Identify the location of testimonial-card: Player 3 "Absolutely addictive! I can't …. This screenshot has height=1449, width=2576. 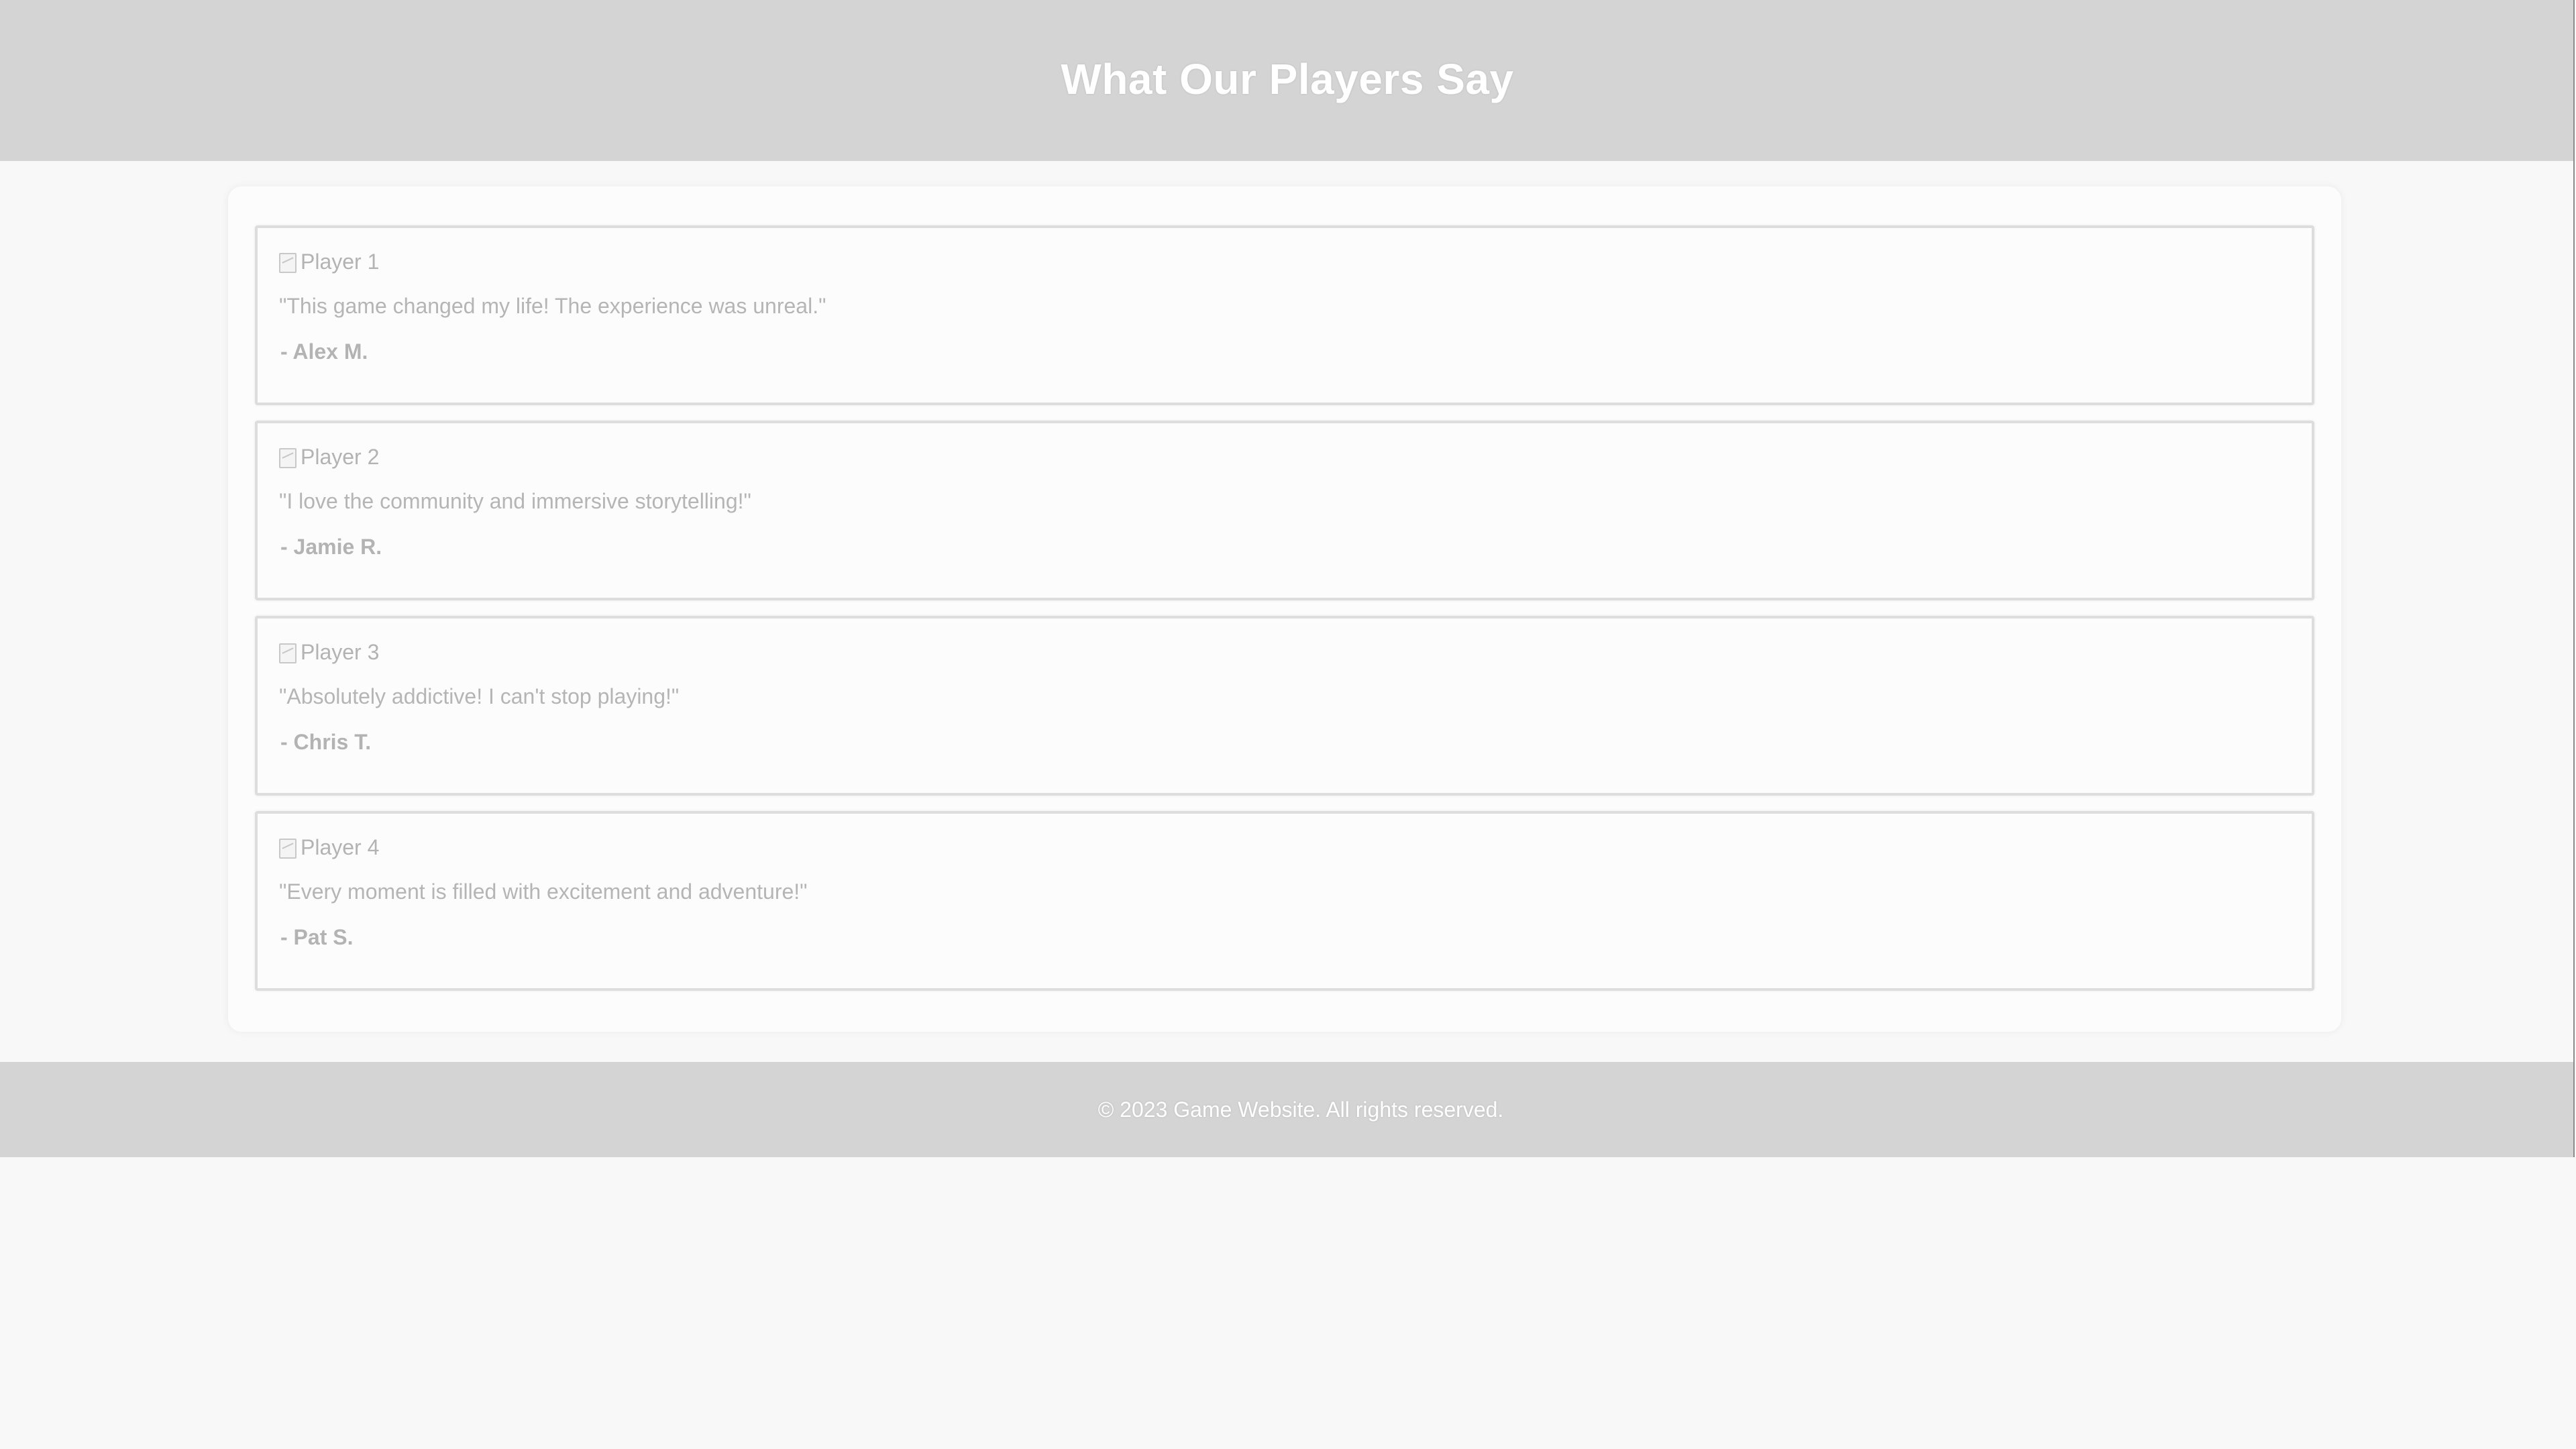
(1284, 706).